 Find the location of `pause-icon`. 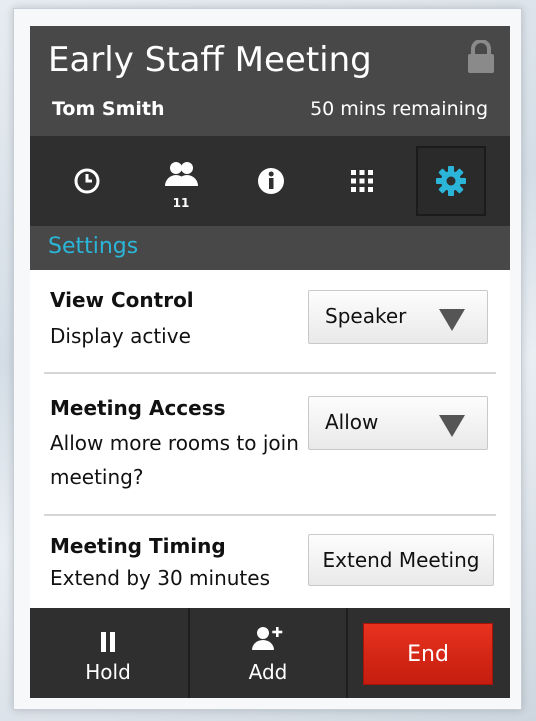

pause-icon is located at coordinates (108, 642).